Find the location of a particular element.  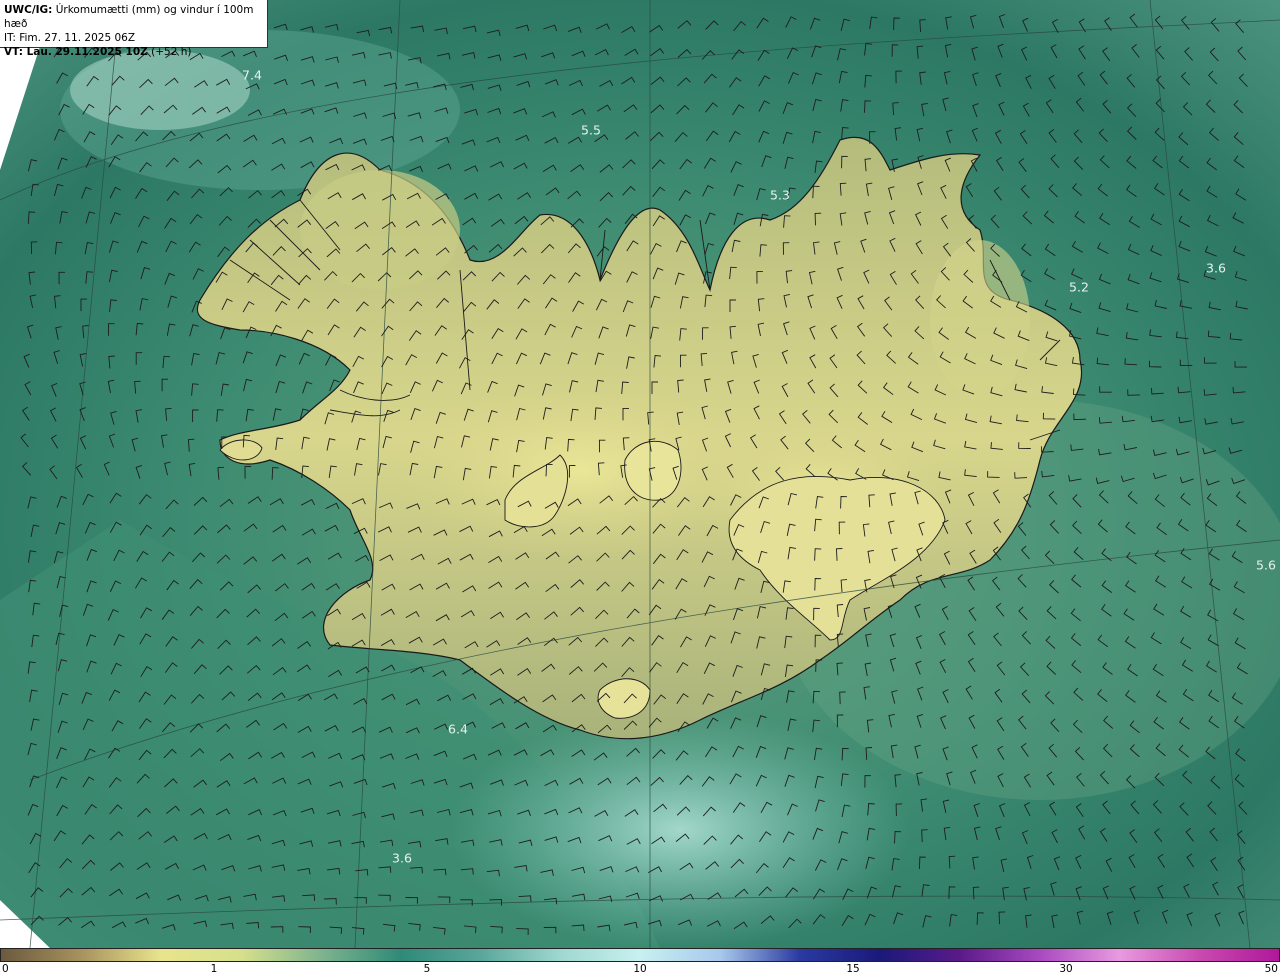

colorbar-tick: 50 is located at coordinates (1271, 969).